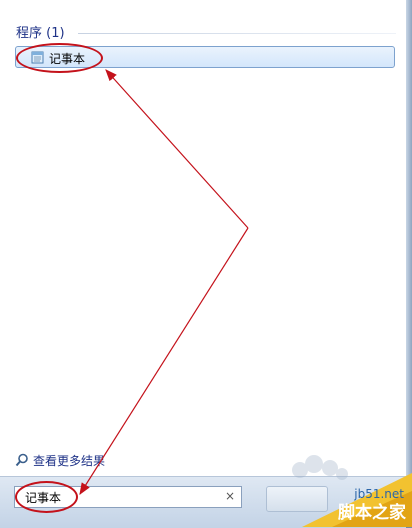 This screenshot has width=412, height=528. I want to click on watermark-brand: 脚本之家, so click(372, 513).